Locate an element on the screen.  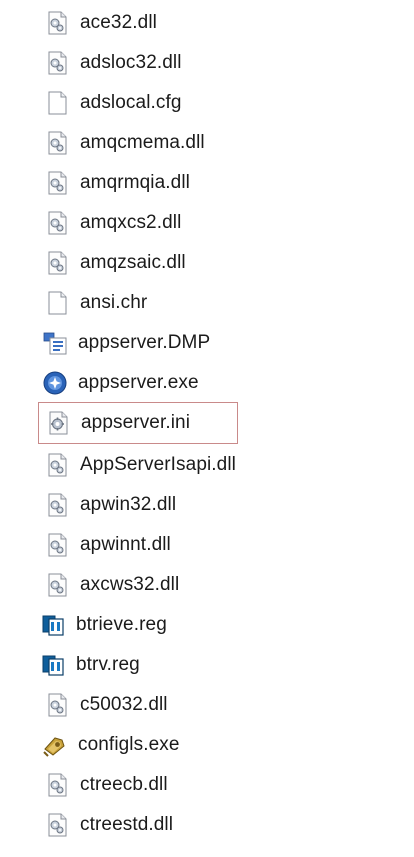
file-name: btrv.reg is located at coordinates (108, 664).